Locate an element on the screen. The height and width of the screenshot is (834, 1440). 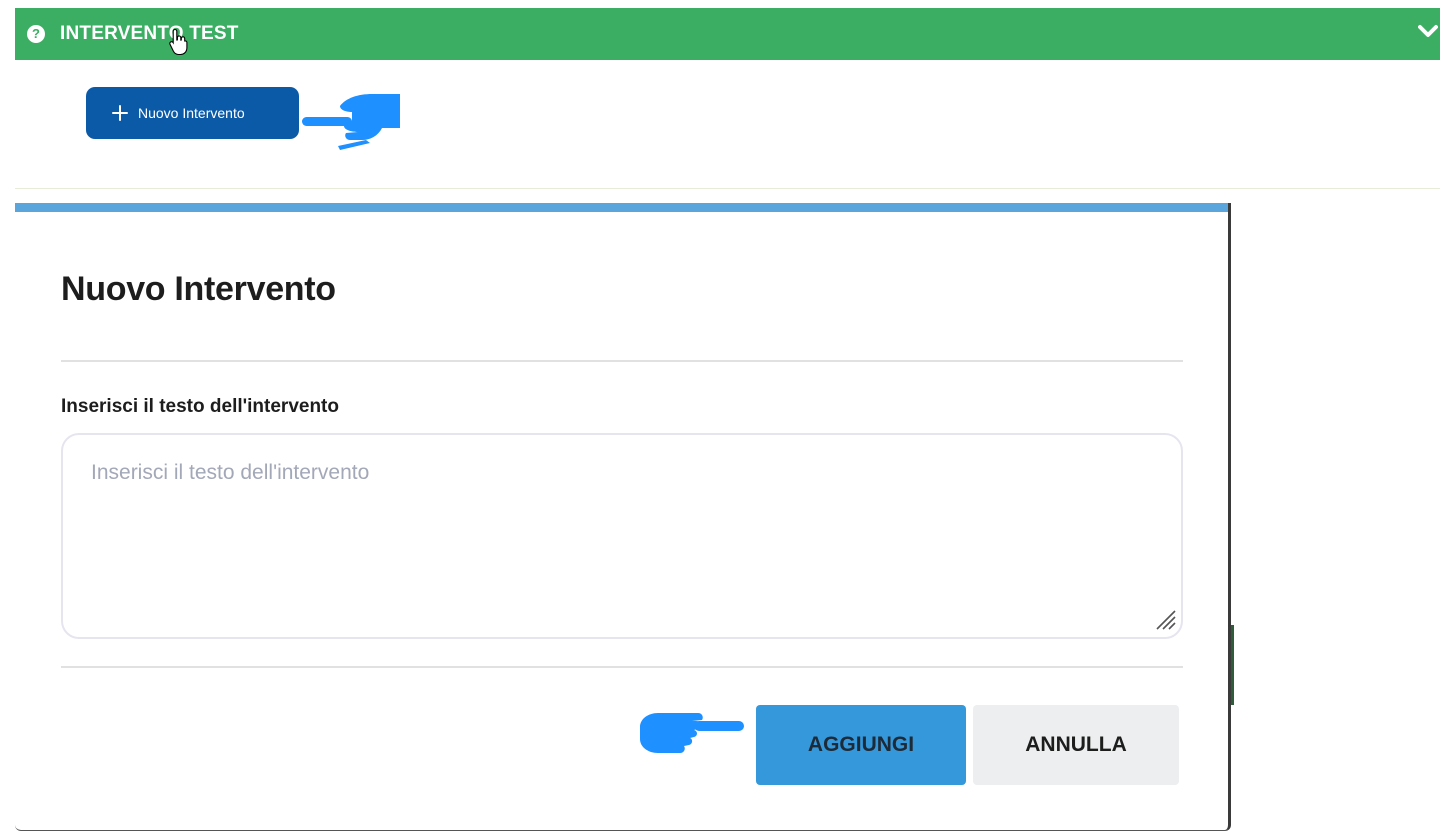
modal-divider is located at coordinates (622, 361).